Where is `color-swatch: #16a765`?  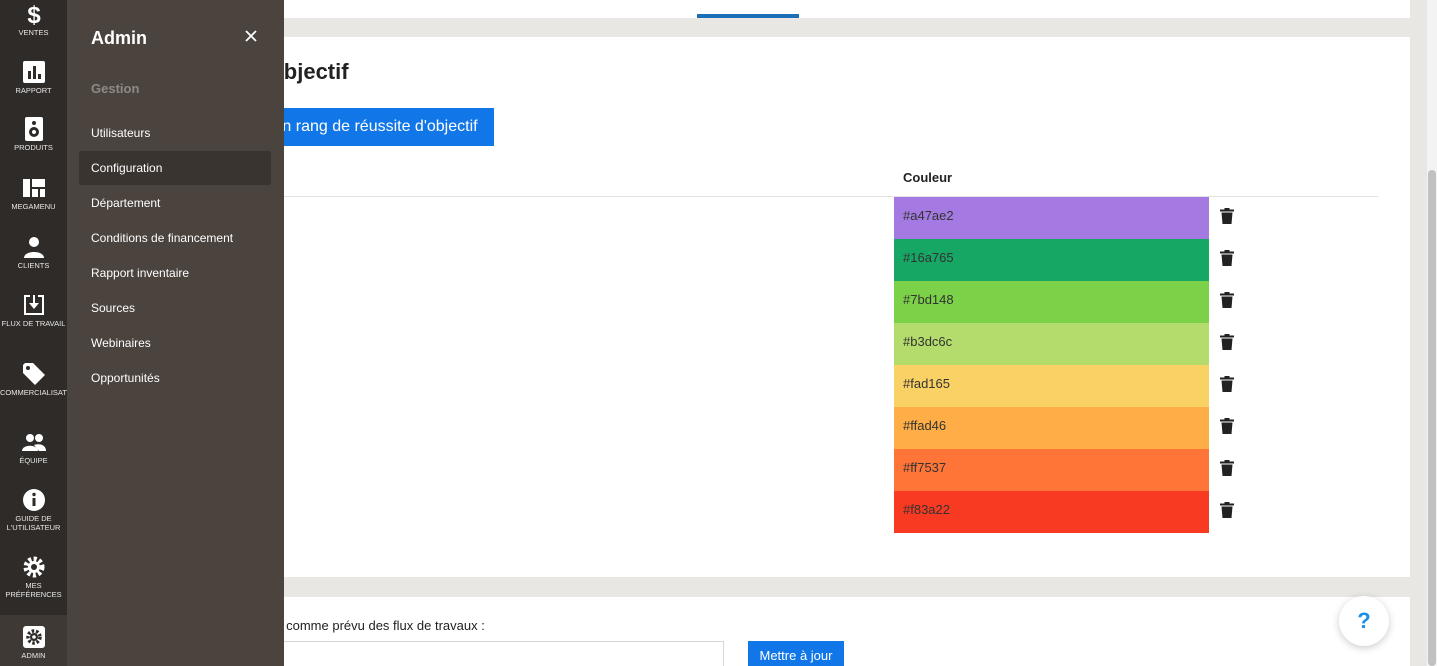 color-swatch: #16a765 is located at coordinates (1051, 260).